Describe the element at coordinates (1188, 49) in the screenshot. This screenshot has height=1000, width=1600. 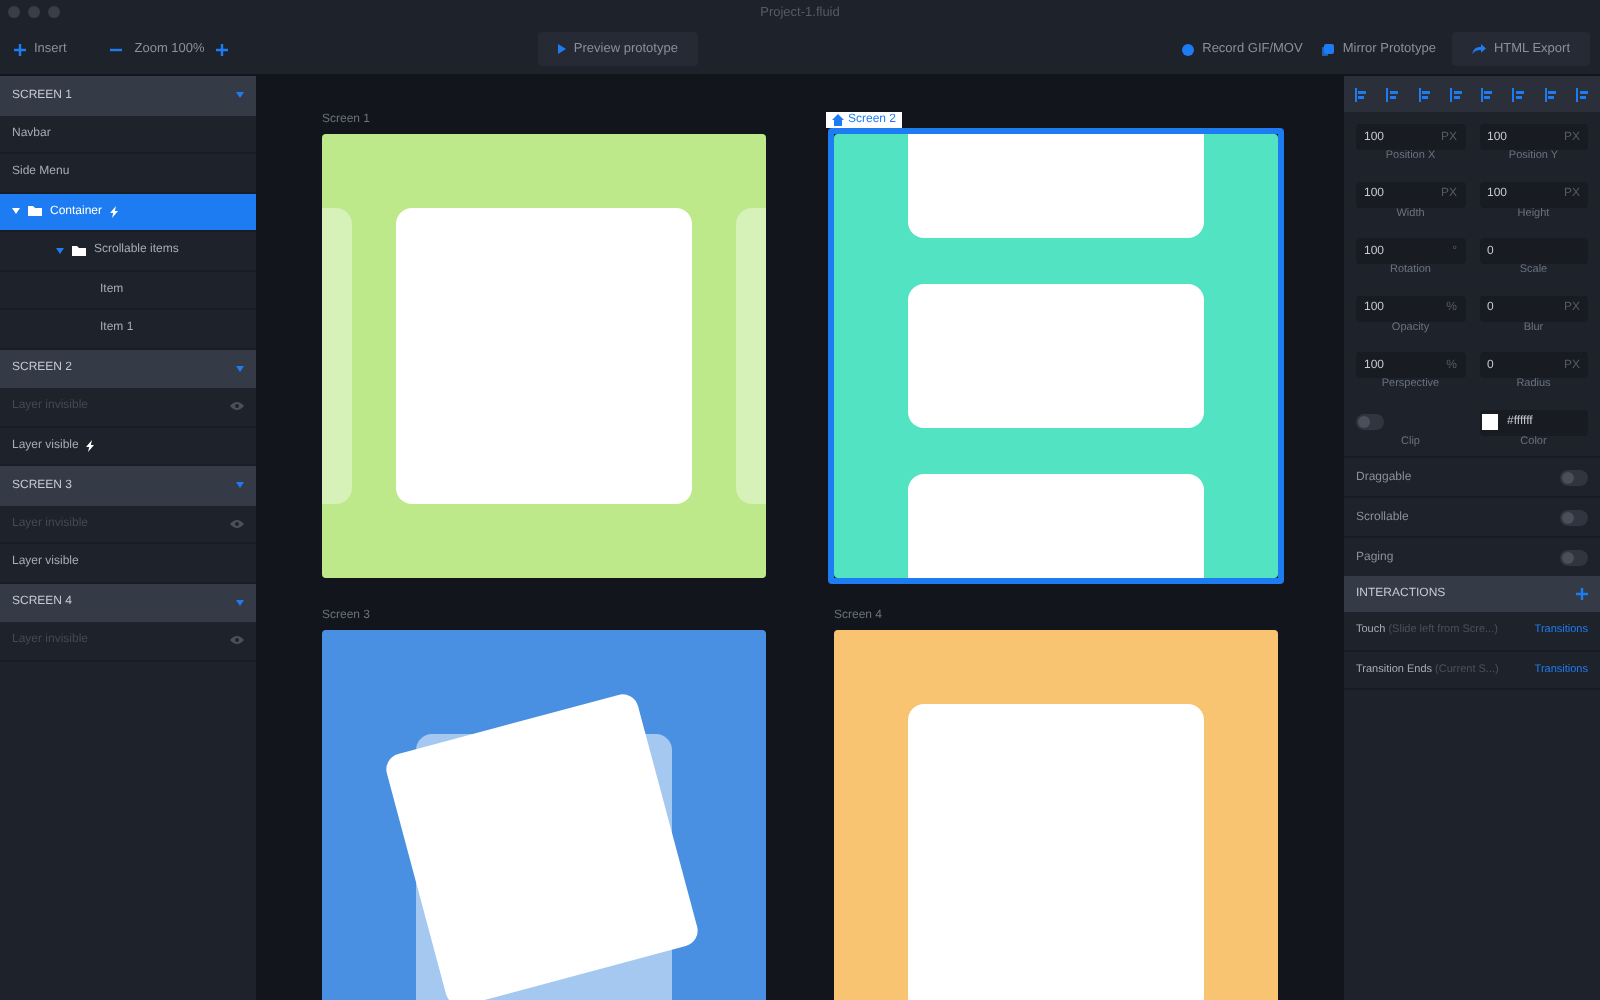
I see `record-icon` at that location.